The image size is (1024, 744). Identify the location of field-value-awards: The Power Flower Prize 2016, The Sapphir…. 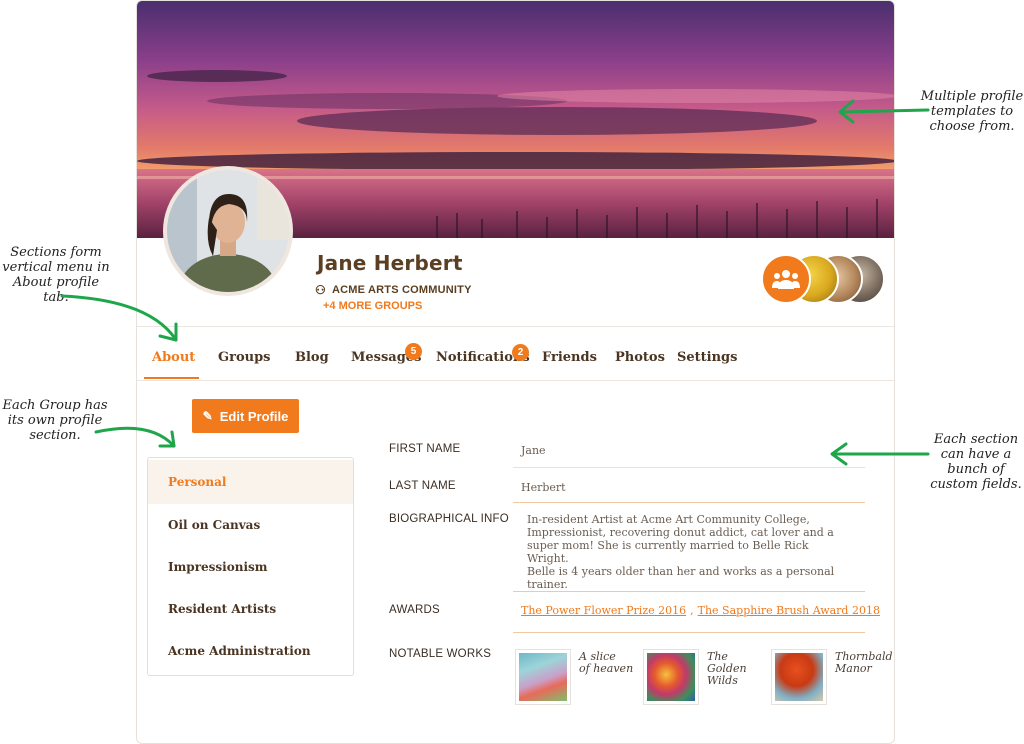
(700, 610).